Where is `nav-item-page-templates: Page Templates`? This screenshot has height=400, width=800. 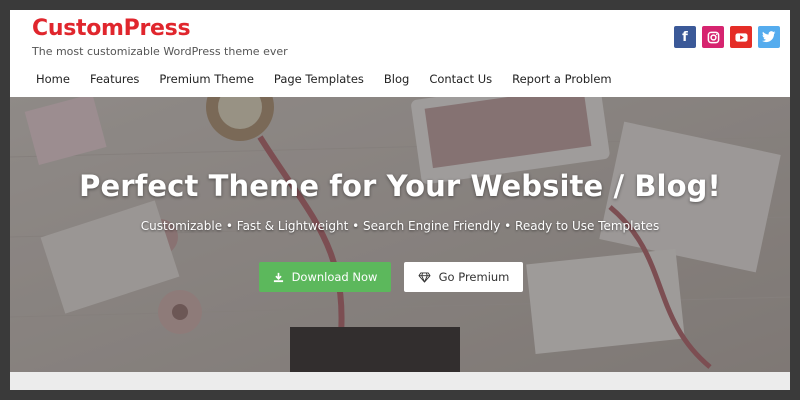 nav-item-page-templates: Page Templates is located at coordinates (319, 79).